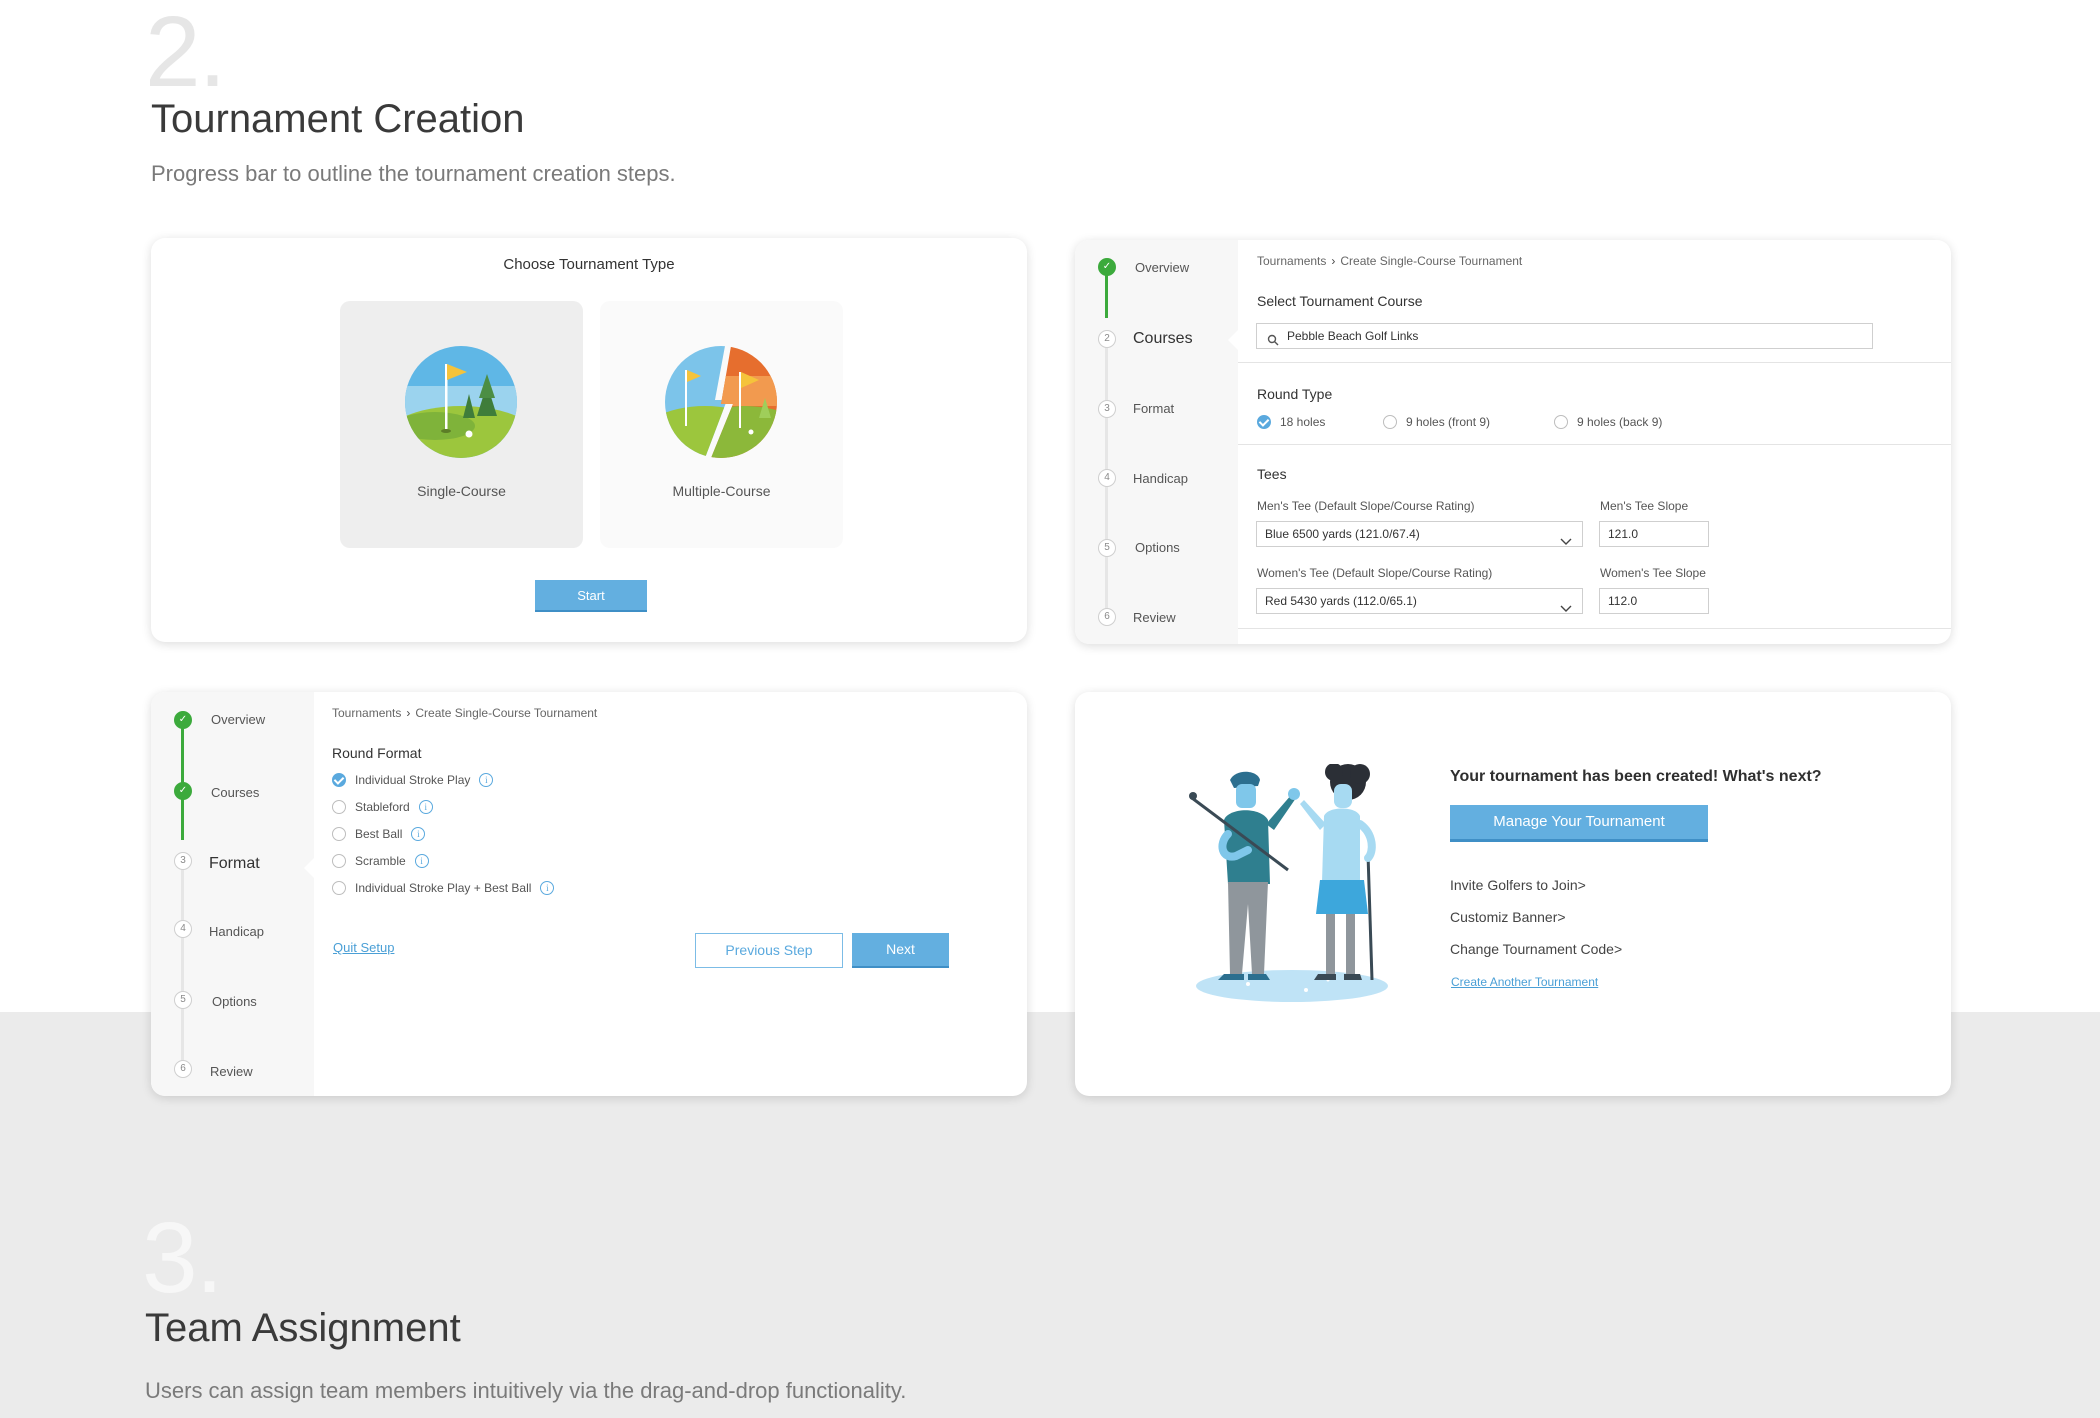 This screenshot has width=2100, height=1418. What do you see at coordinates (1303, 422) in the screenshot?
I see `radio-label: 18 holes` at bounding box center [1303, 422].